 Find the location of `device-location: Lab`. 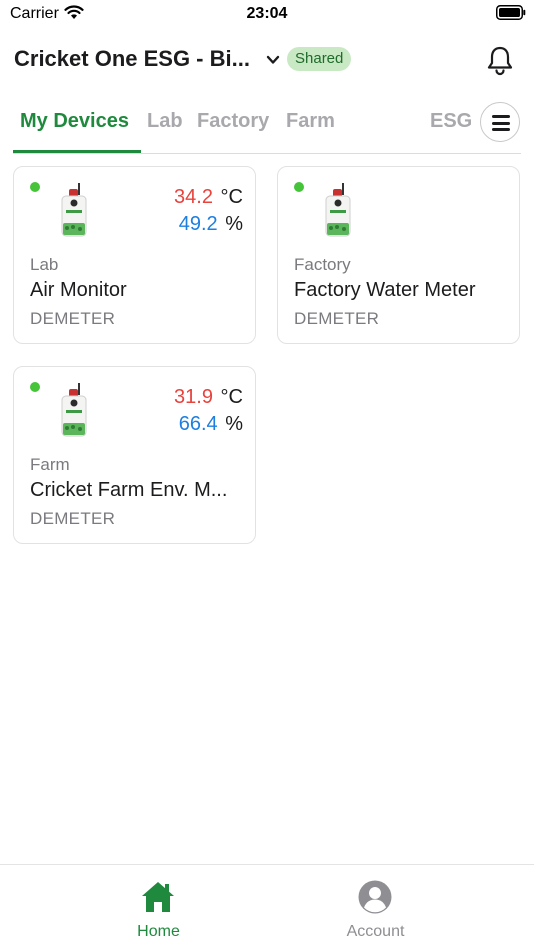

device-location: Lab is located at coordinates (44, 264).